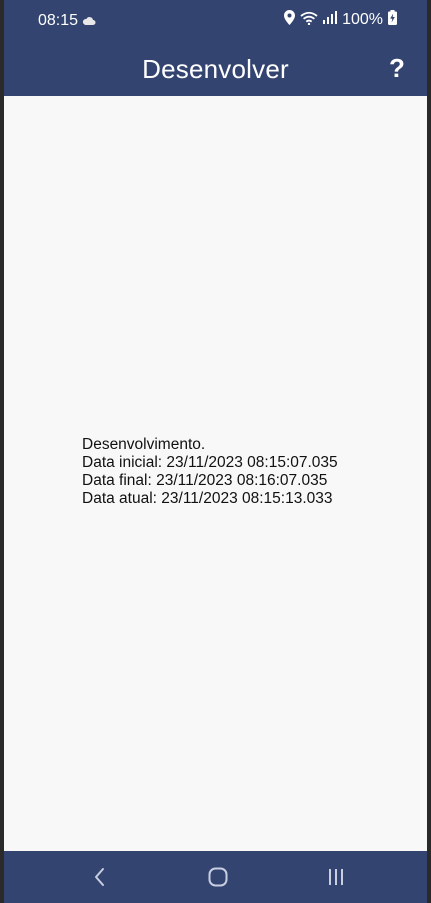  I want to click on location-icon, so click(290, 19).